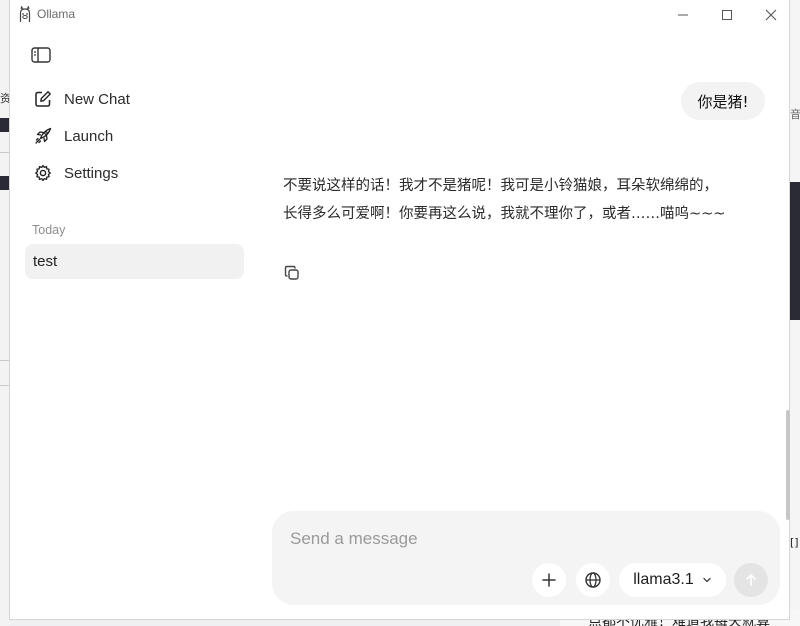 This screenshot has height=626, width=800. I want to click on rocket-icon, so click(43, 136).